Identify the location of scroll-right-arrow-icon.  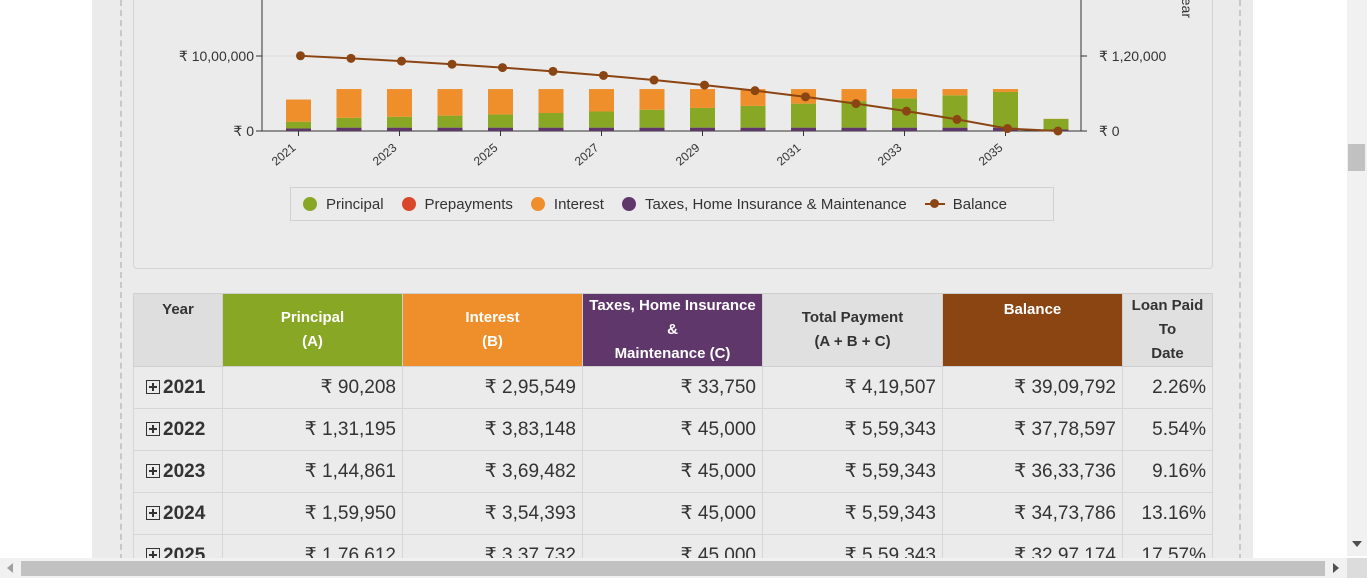
(1336, 568).